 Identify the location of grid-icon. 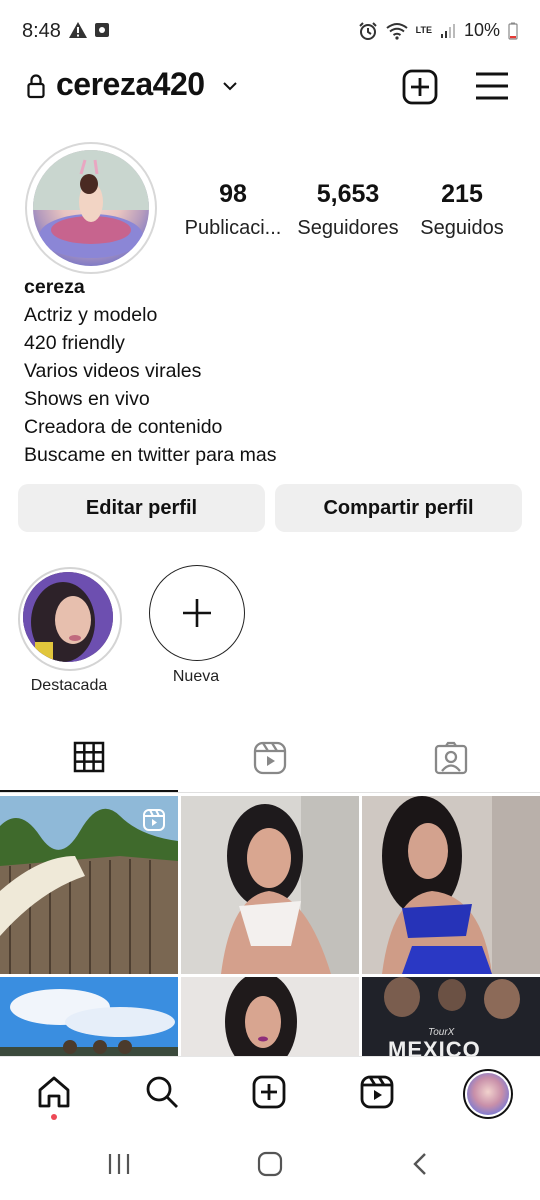
(89, 757).